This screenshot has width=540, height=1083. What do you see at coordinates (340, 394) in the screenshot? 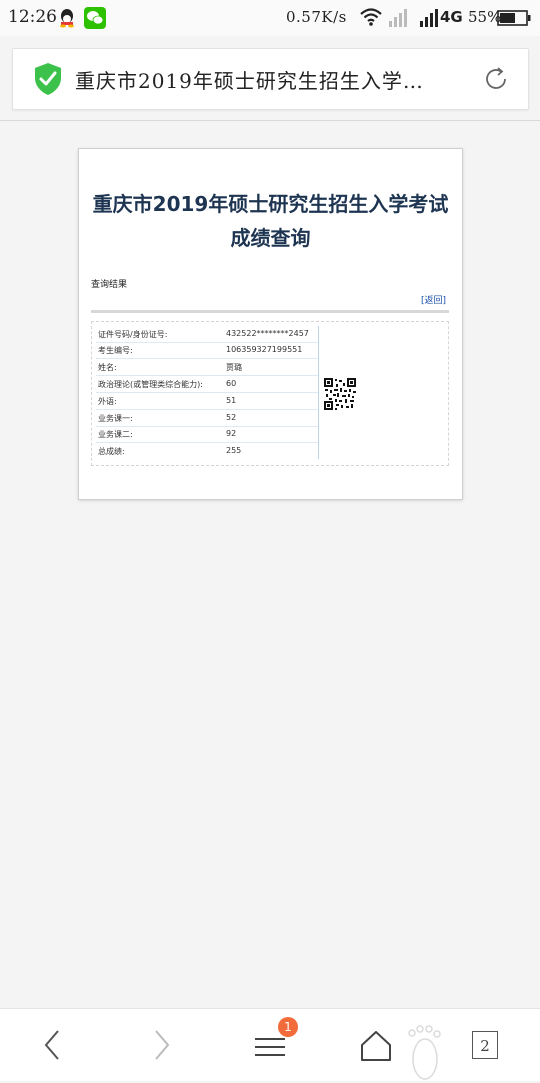
I see `qr-code` at bounding box center [340, 394].